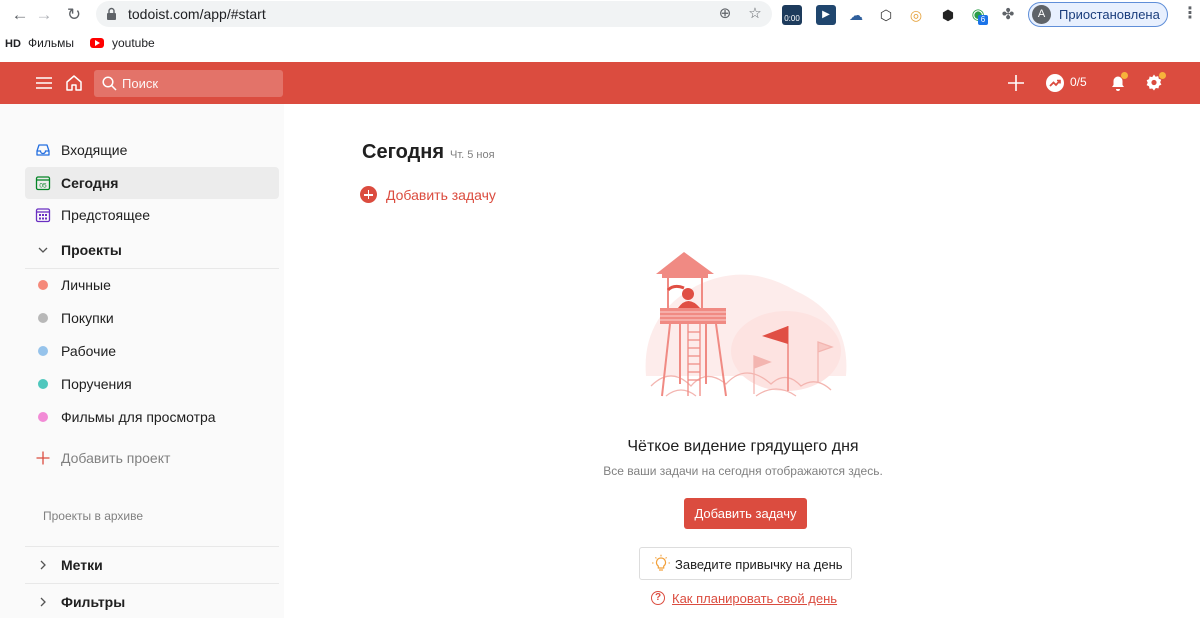  I want to click on sidebar-item-project-shopping: Покупки, so click(152, 318).